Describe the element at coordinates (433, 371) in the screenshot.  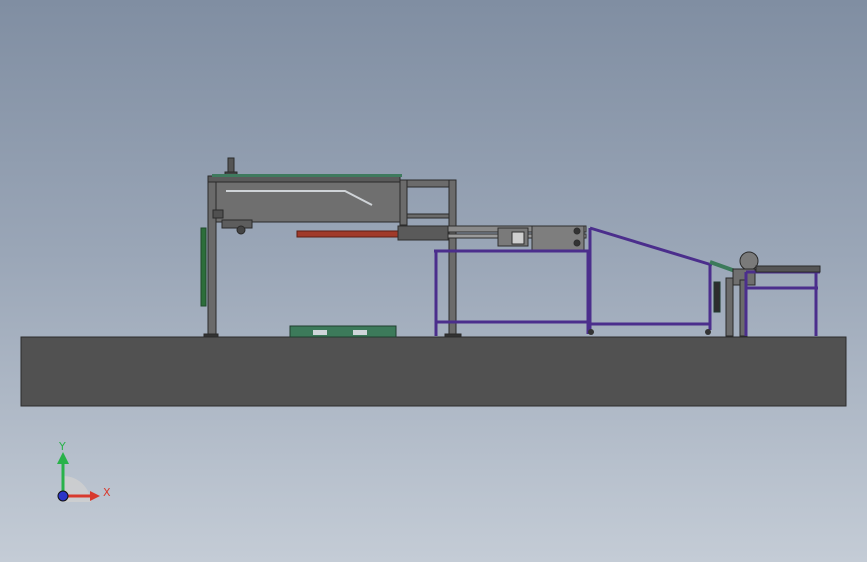
I see `floor-slab` at that location.